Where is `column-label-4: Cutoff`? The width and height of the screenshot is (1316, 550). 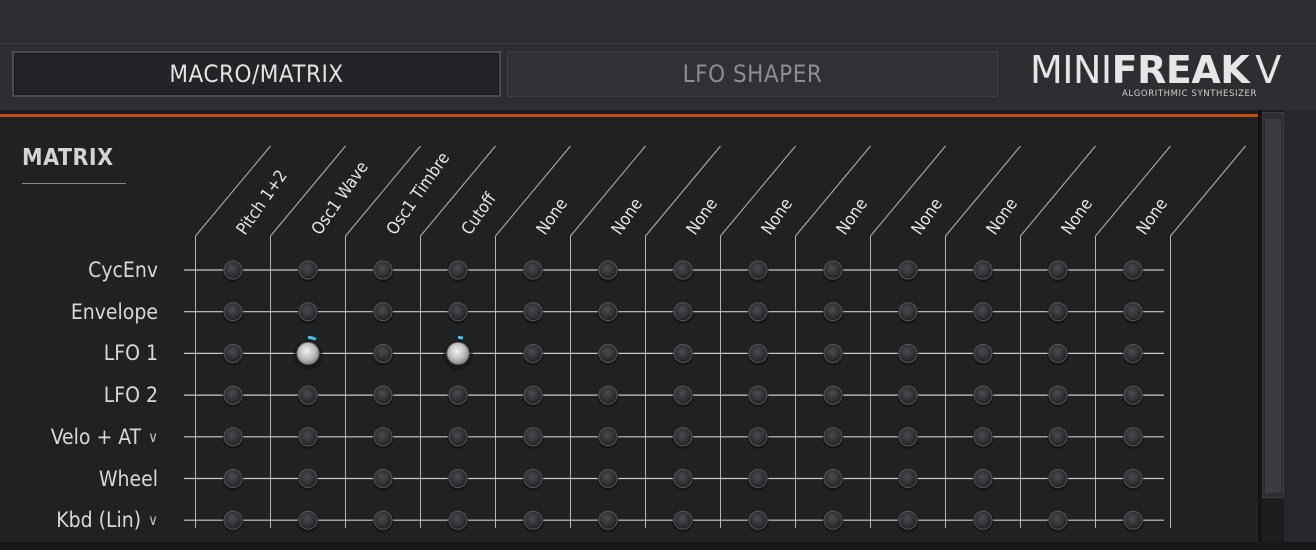 column-label-4: Cutoff is located at coordinates (479, 214).